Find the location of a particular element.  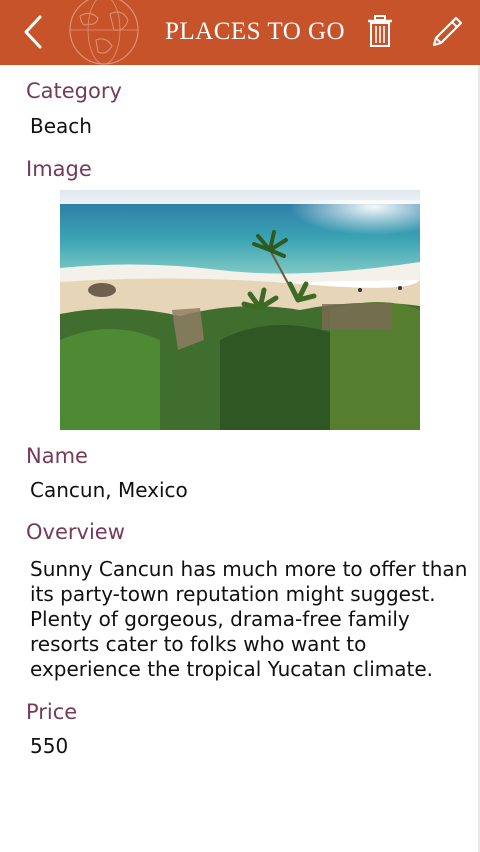

app-header: PLACES TO GO is located at coordinates (240, 32).